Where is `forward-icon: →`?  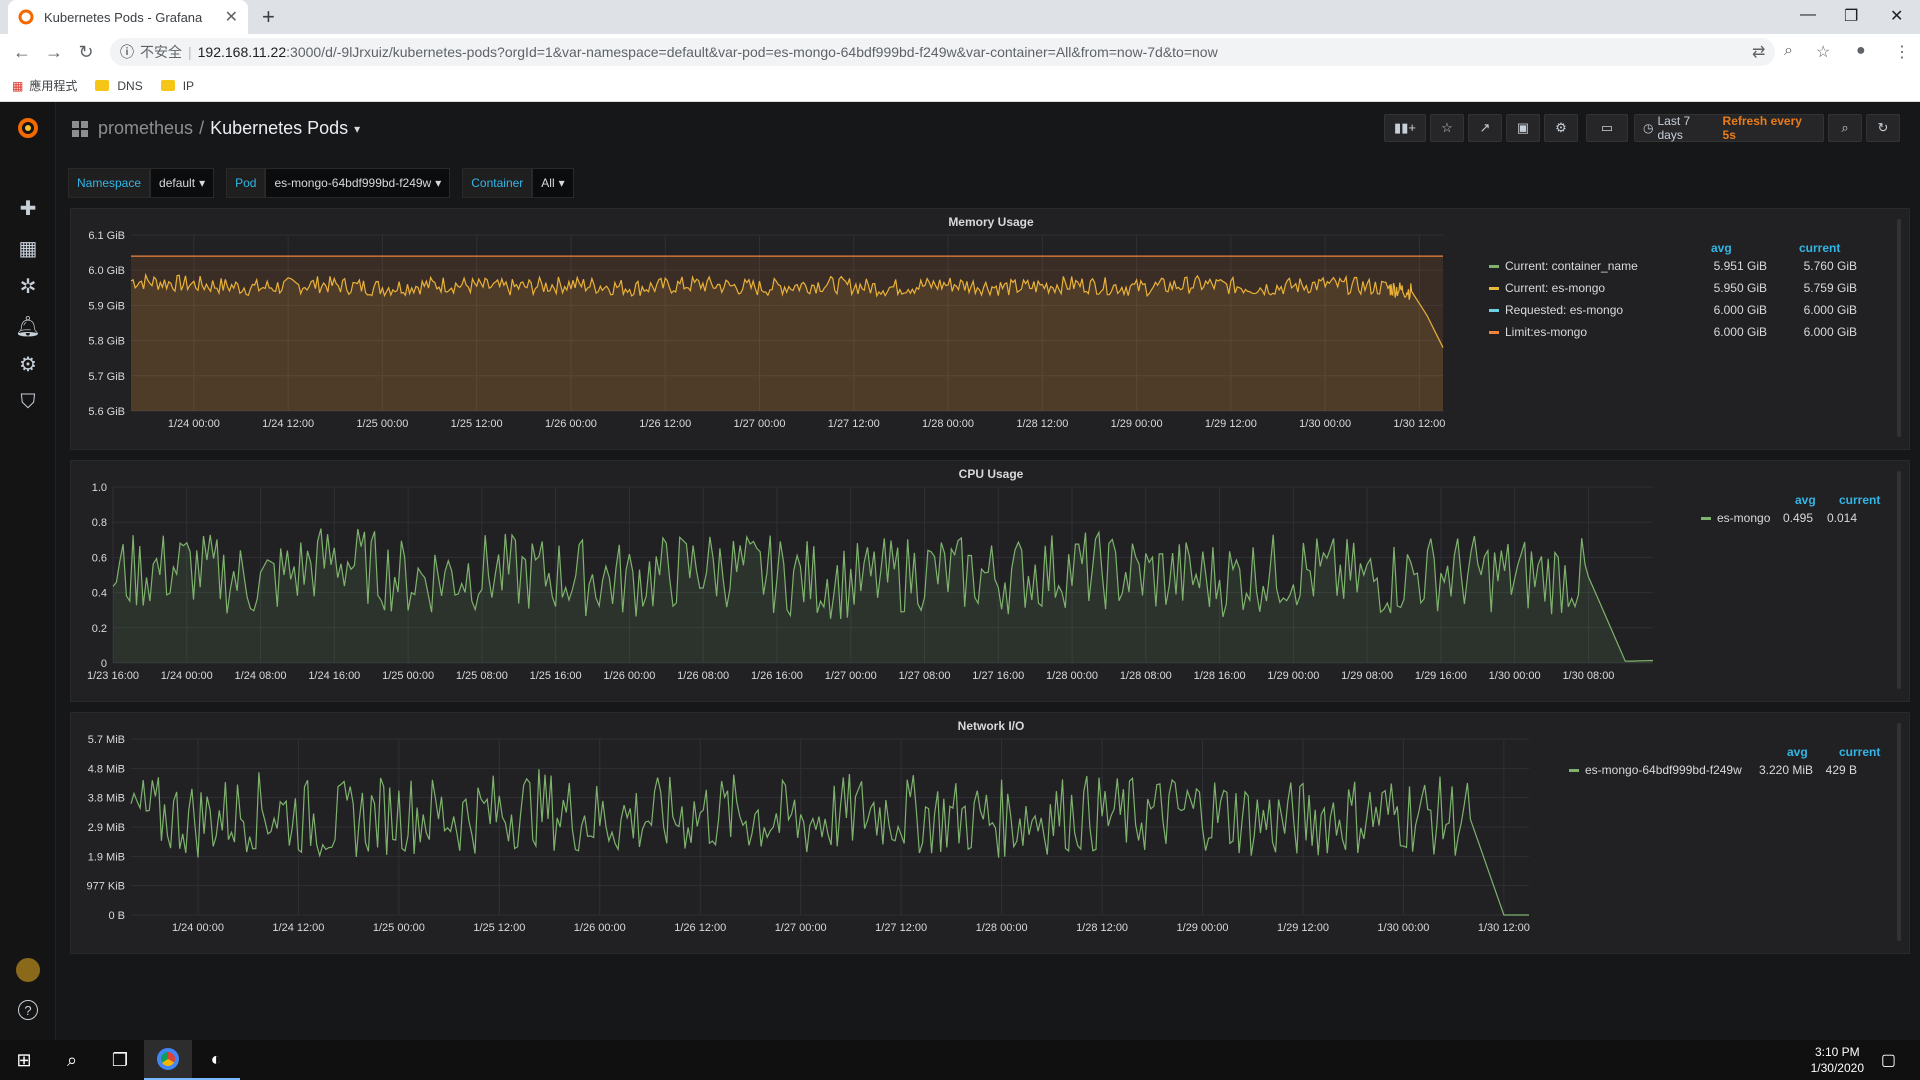 forward-icon: → is located at coordinates (54, 52).